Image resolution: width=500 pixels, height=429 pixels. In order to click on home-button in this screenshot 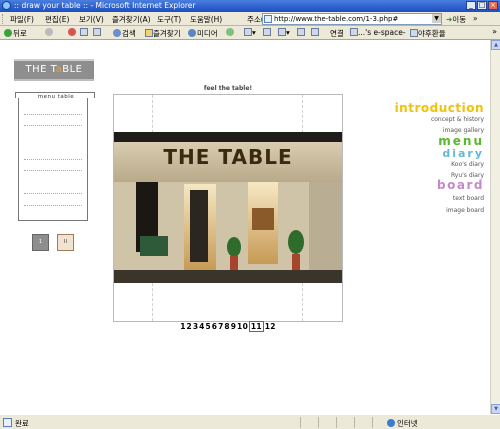, I will do `click(97, 32)`.